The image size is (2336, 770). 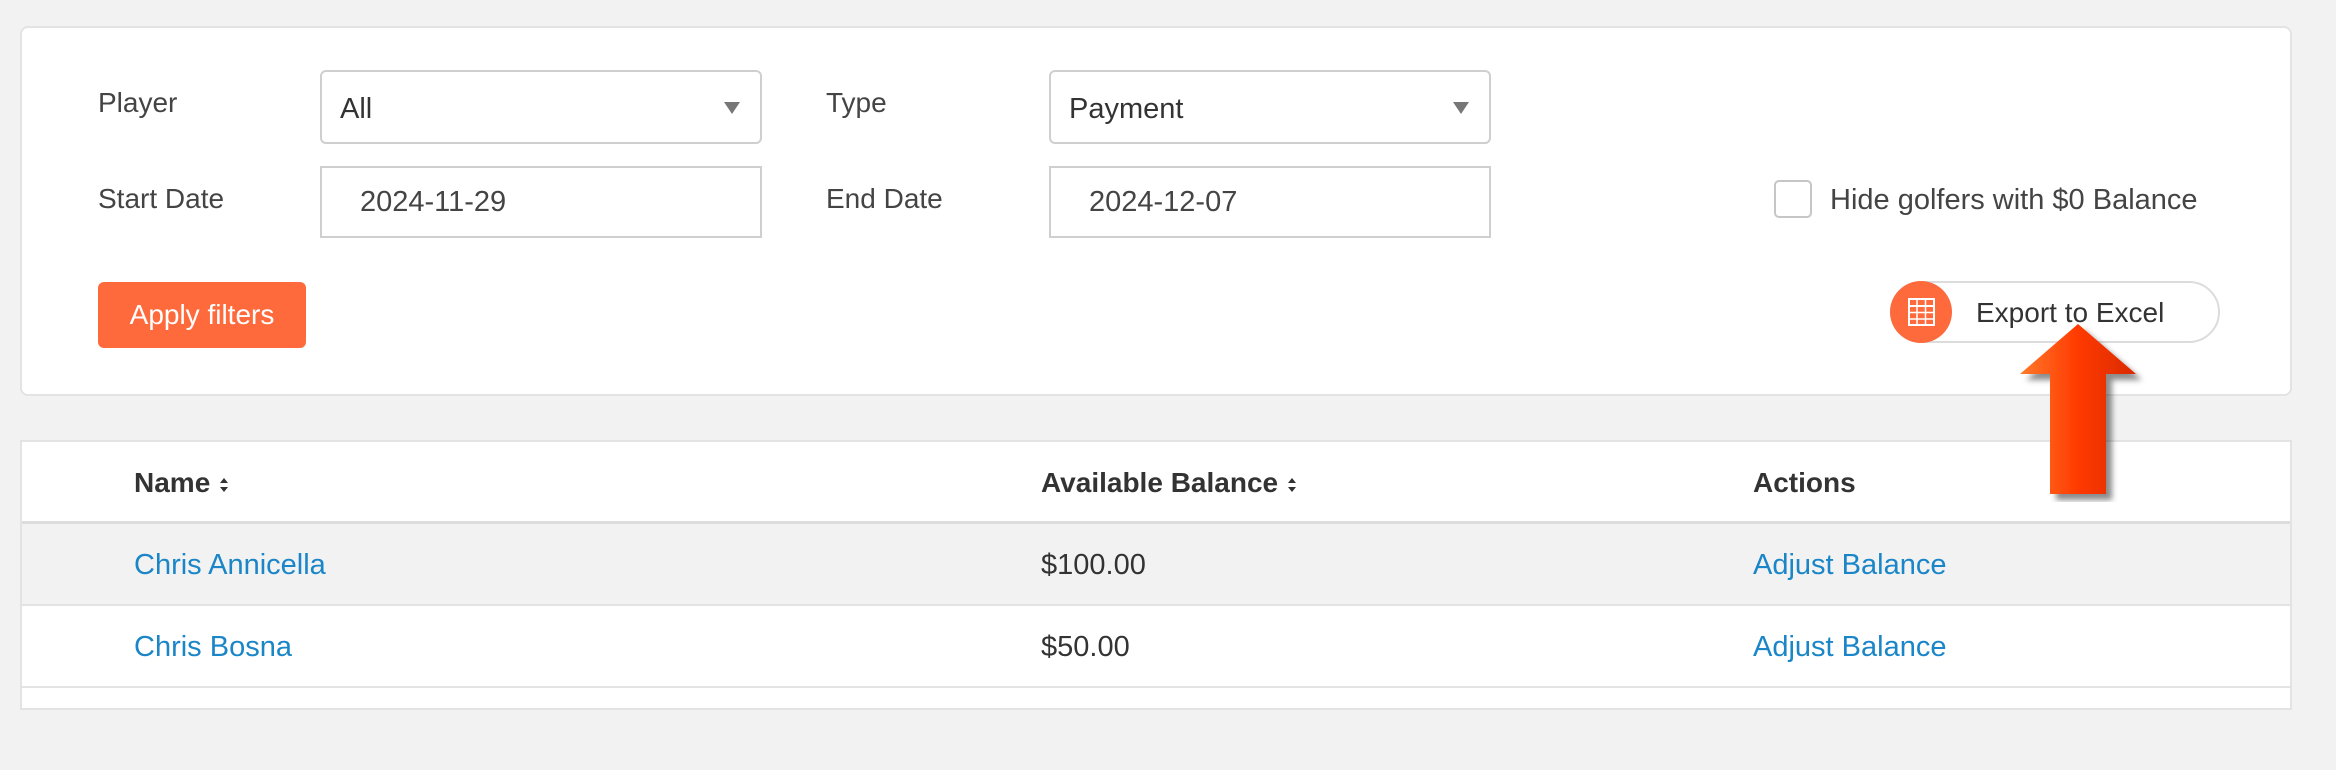 I want to click on end-date-input, so click(x=1270, y=202).